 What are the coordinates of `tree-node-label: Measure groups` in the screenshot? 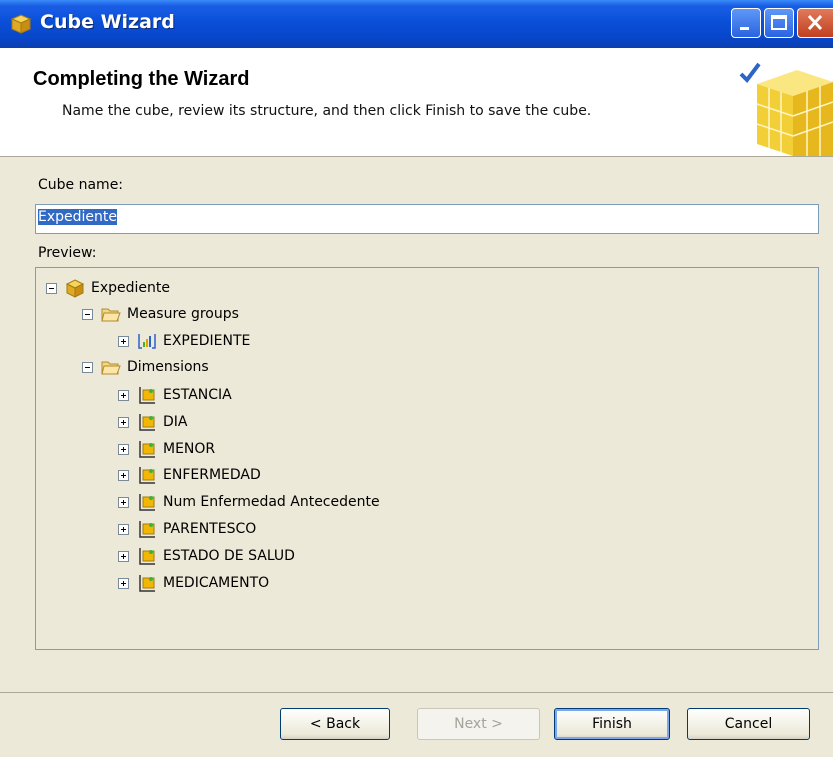 It's located at (183, 314).